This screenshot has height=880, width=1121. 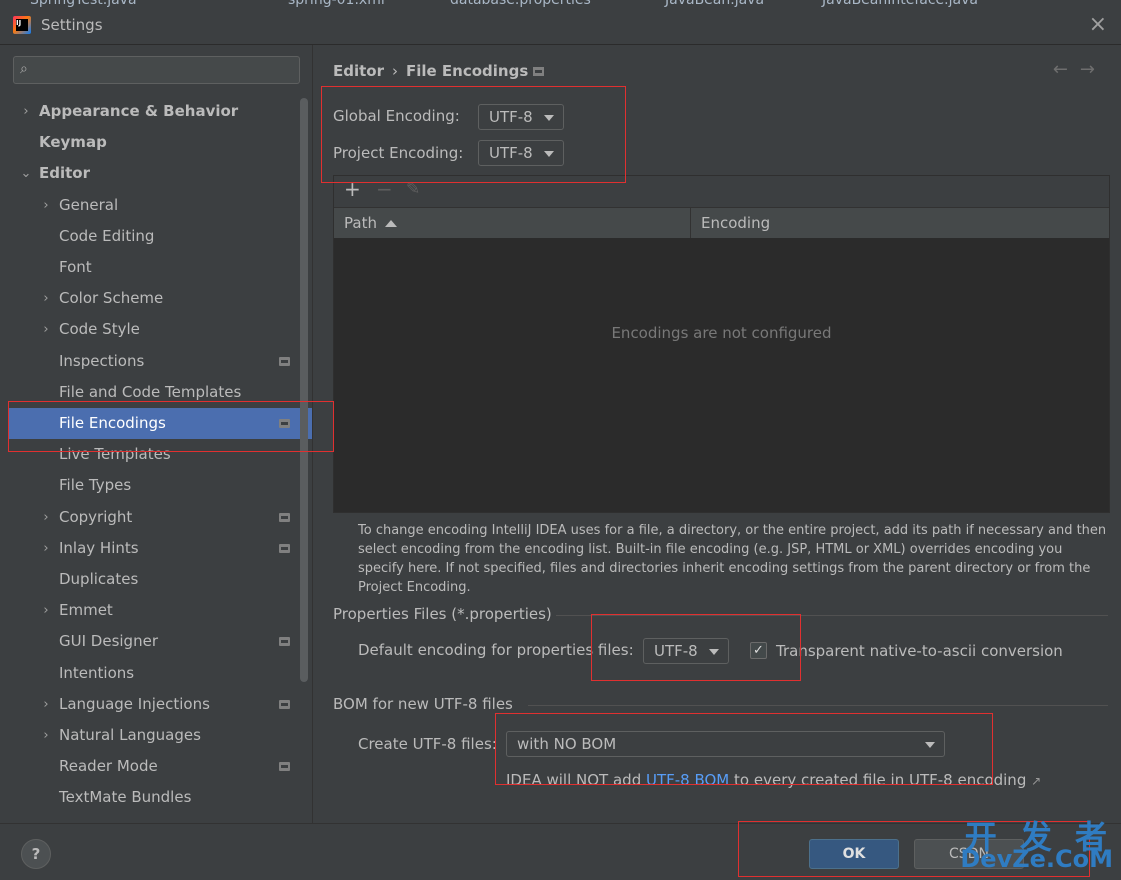 I want to click on sidebar-item-appearance-behavior: › Appearance & Behavior, so click(x=150, y=111).